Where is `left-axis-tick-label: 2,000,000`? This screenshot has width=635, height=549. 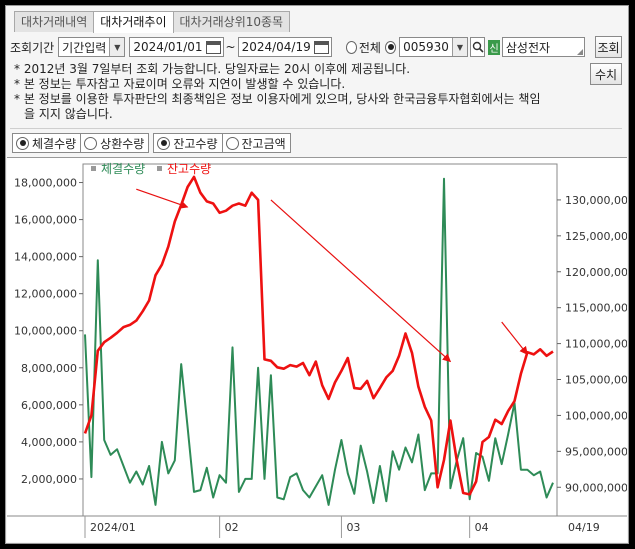
left-axis-tick-label: 2,000,000 is located at coordinates (49, 479).